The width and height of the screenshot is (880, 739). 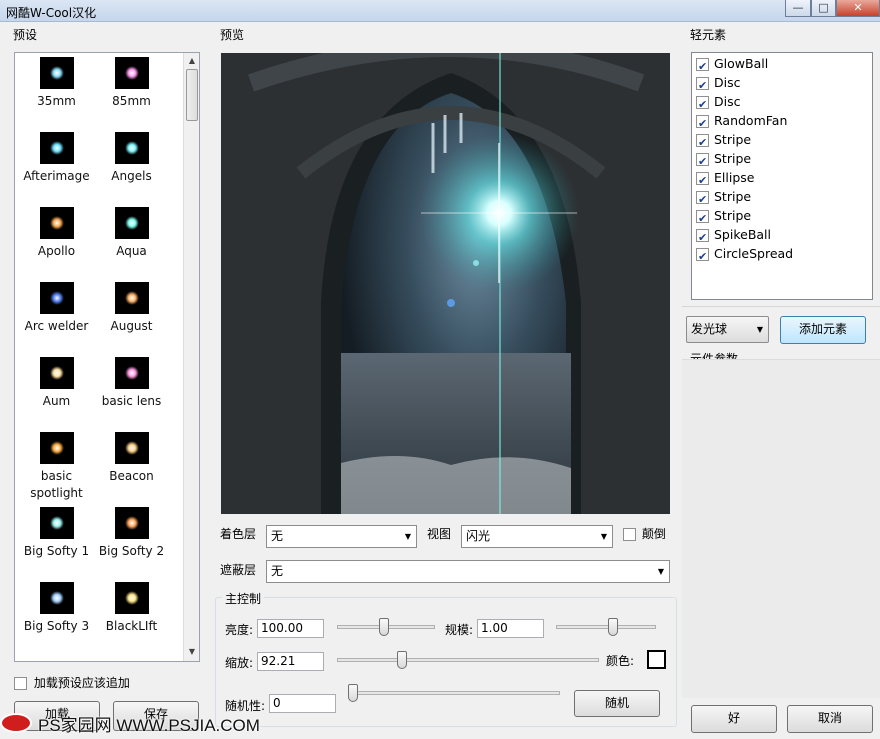 What do you see at coordinates (741, 122) in the screenshot?
I see `element-row: RandomFan` at bounding box center [741, 122].